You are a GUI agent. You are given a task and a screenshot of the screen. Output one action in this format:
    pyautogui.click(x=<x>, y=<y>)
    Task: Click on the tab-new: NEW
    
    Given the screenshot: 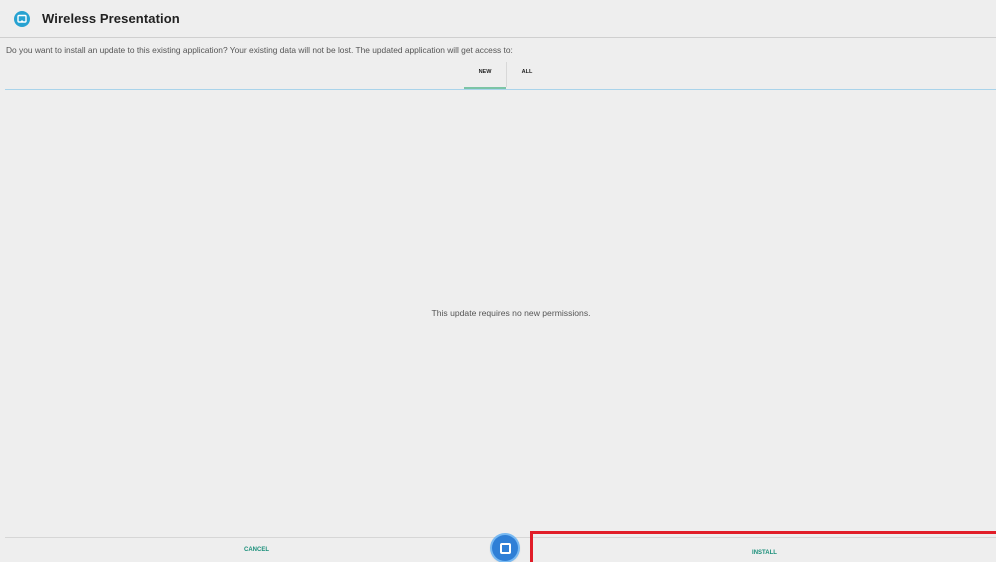 What is the action you would take?
    pyautogui.click(x=485, y=76)
    